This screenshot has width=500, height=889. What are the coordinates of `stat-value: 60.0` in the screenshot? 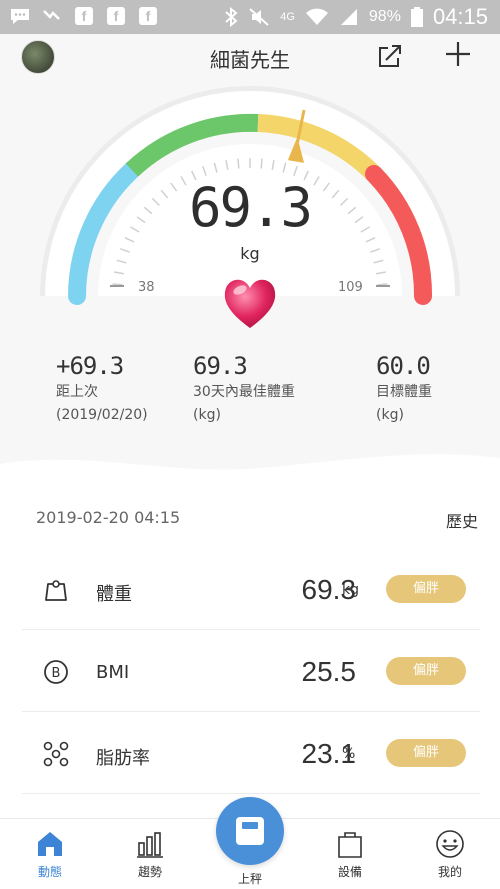 It's located at (403, 366).